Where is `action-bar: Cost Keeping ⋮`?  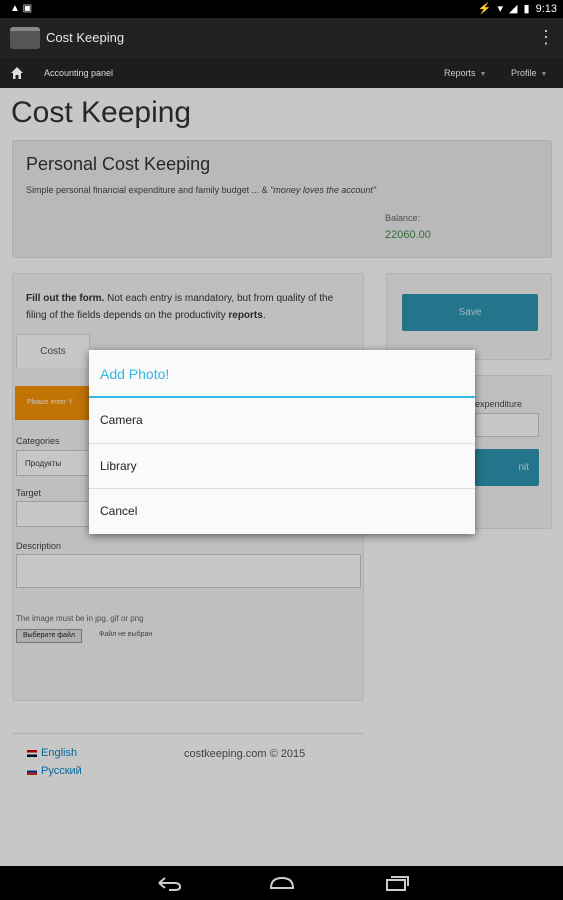 action-bar: Cost Keeping ⋮ is located at coordinates (281, 38).